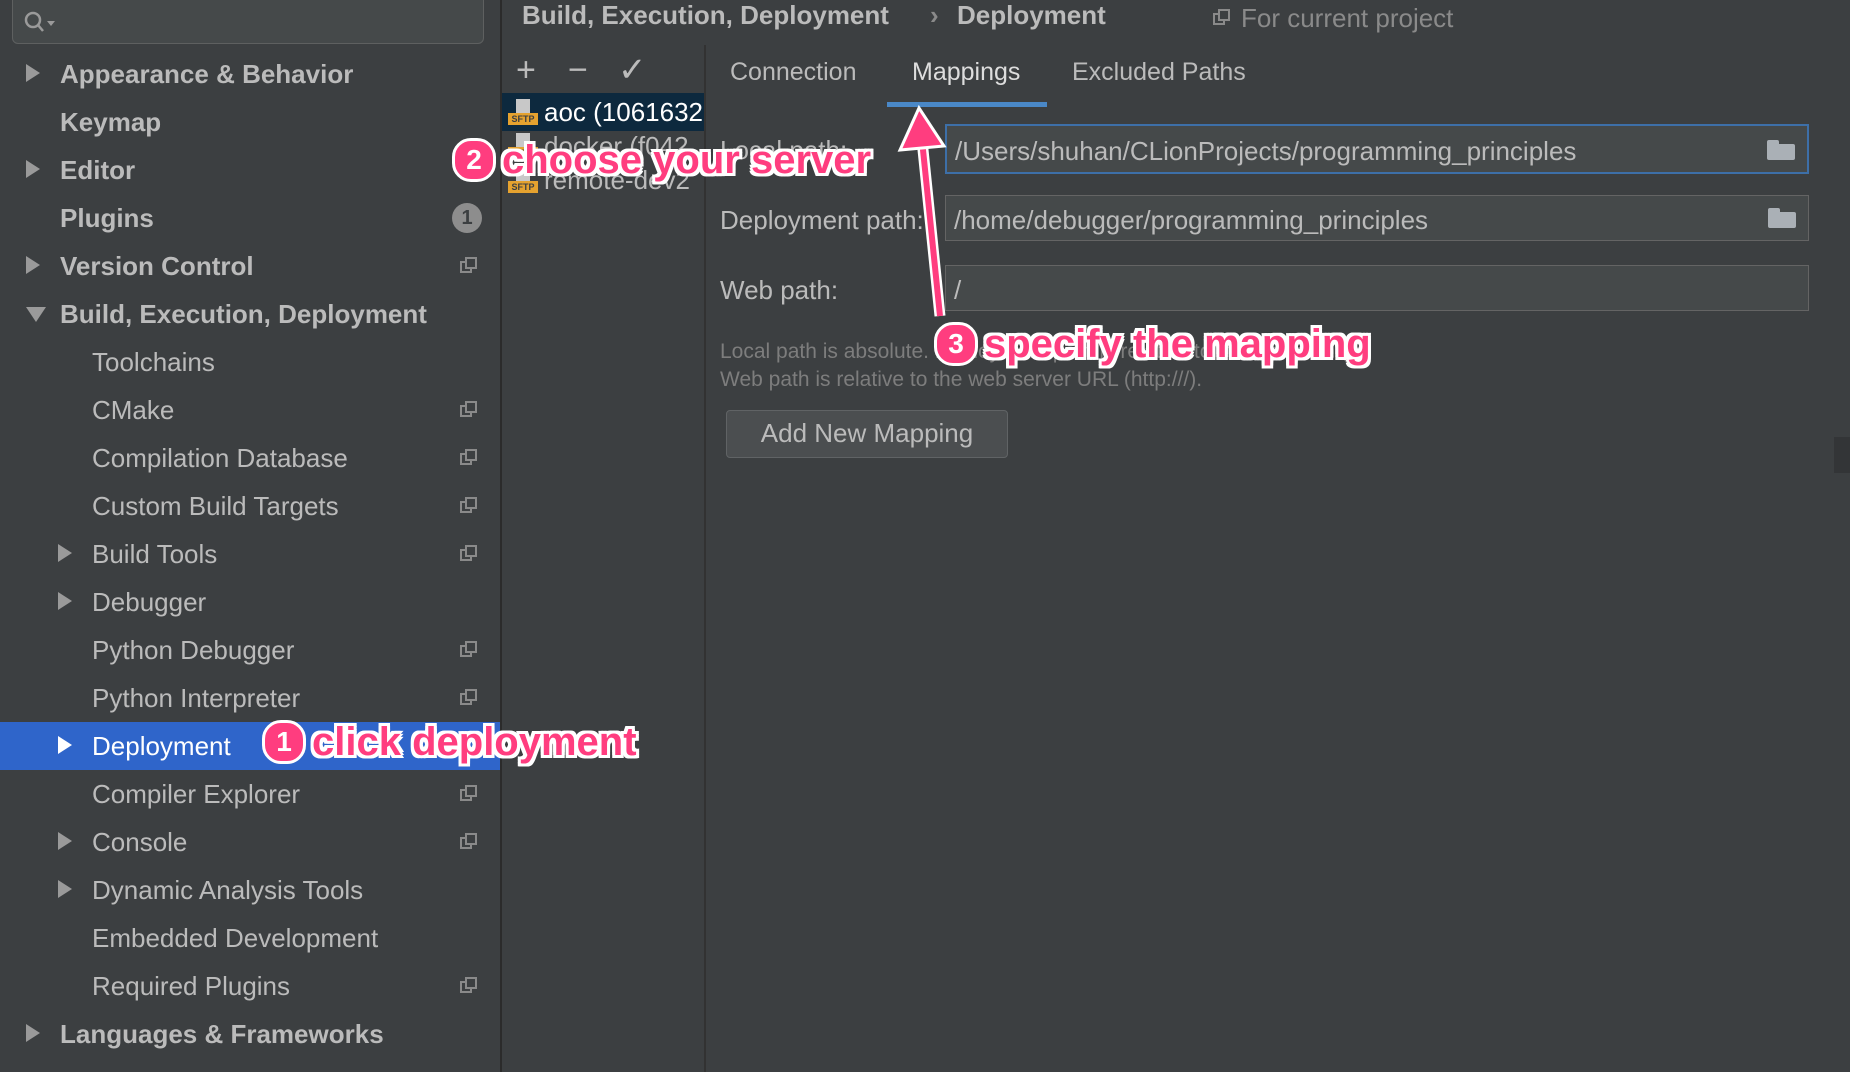  What do you see at coordinates (149, 602) in the screenshot?
I see `sidebar-item-label: Debugger` at bounding box center [149, 602].